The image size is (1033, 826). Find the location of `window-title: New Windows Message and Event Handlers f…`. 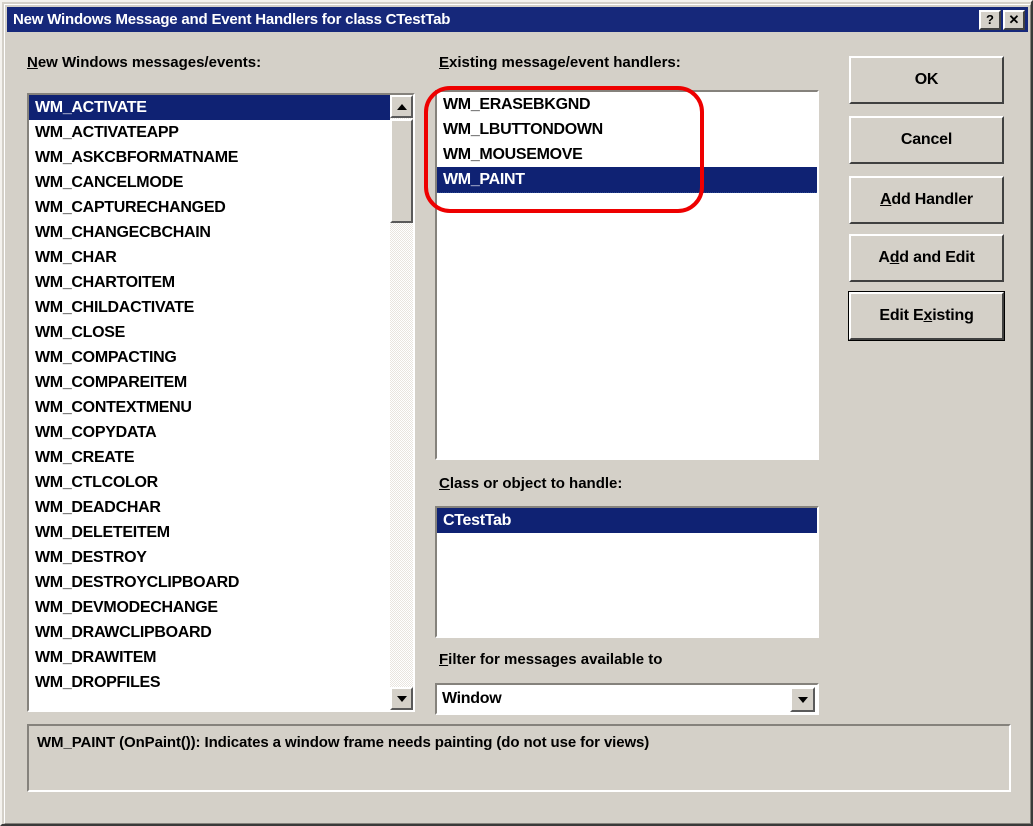

window-title: New Windows Message and Event Handlers f… is located at coordinates (232, 19).